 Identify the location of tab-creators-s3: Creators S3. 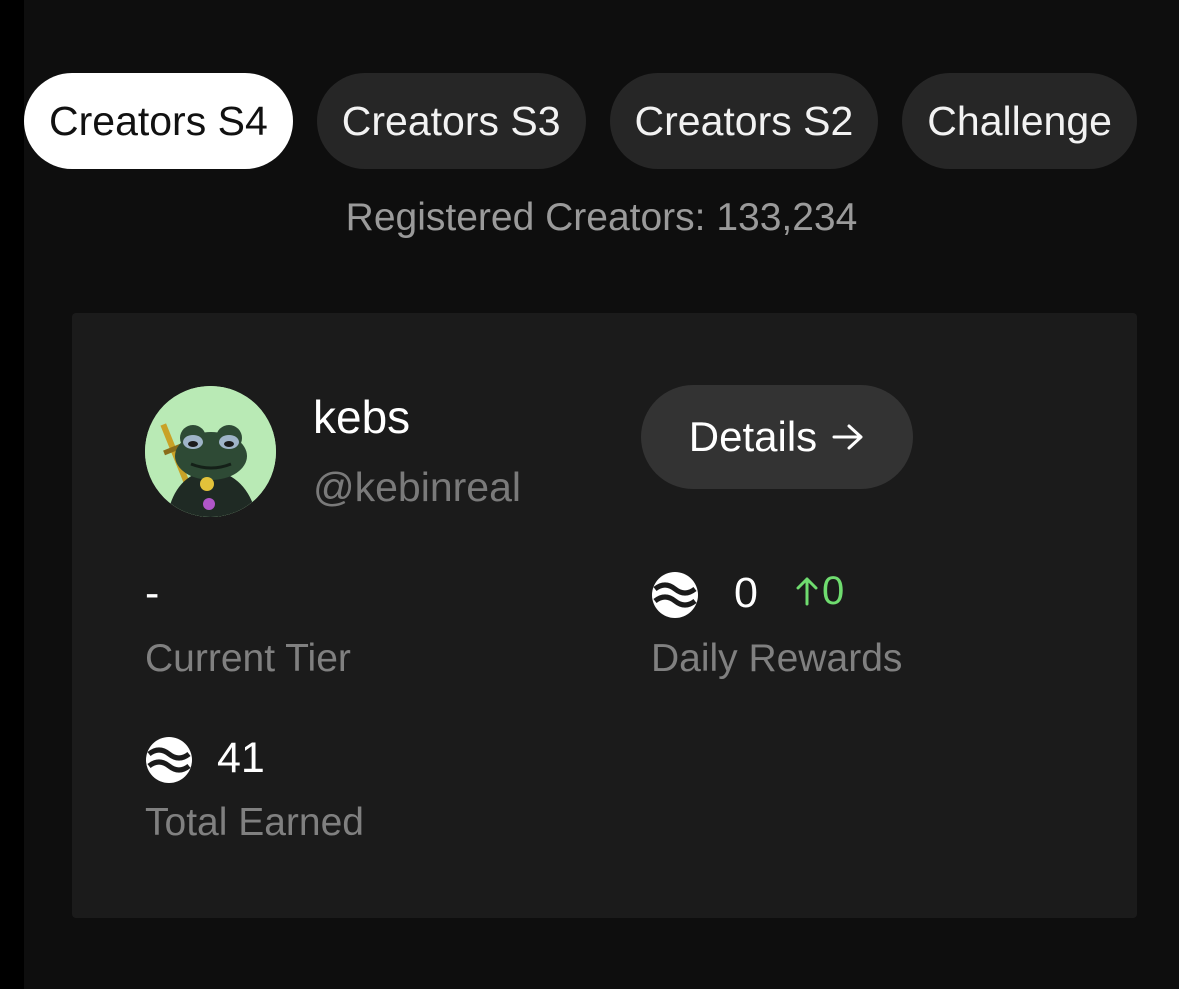
(451, 121).